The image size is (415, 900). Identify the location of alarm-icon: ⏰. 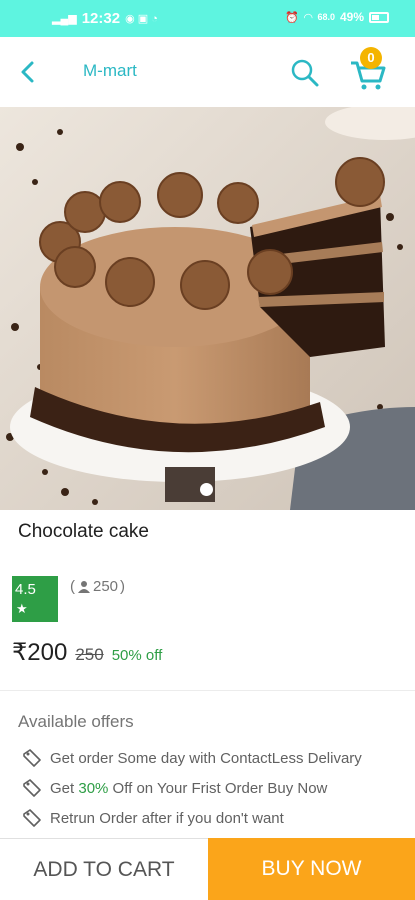
(292, 17).